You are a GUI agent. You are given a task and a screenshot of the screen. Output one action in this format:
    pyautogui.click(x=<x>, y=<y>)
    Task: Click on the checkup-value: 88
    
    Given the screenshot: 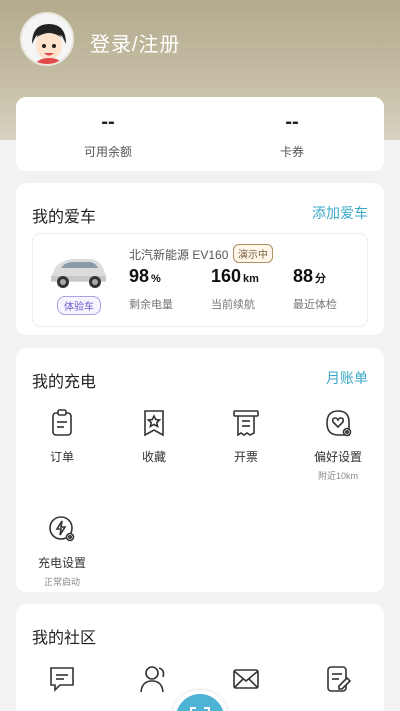 What is the action you would take?
    pyautogui.click(x=303, y=276)
    